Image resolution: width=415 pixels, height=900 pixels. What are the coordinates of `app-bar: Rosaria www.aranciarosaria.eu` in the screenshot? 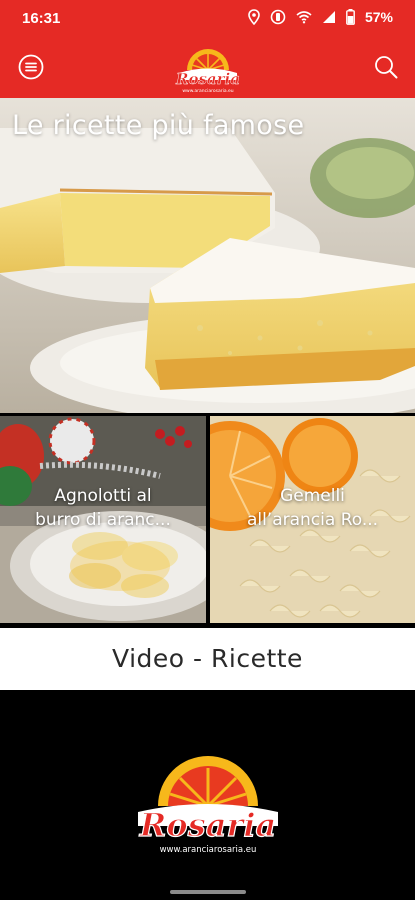 It's located at (207, 68).